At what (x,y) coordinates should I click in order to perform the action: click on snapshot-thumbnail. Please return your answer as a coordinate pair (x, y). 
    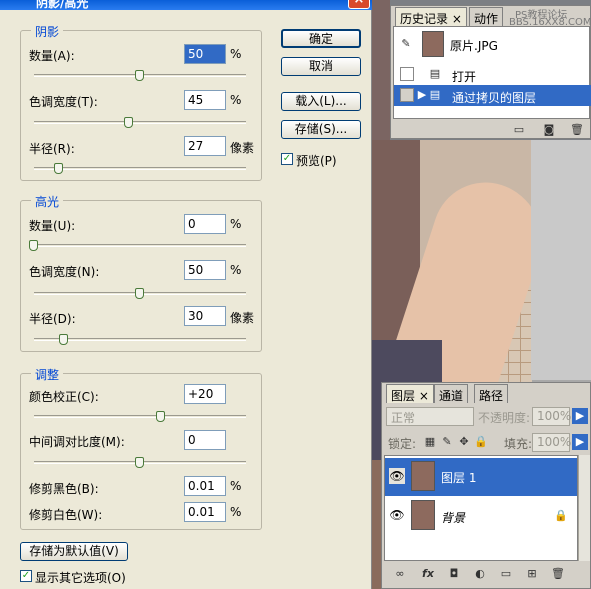
    Looking at the image, I should click on (433, 44).